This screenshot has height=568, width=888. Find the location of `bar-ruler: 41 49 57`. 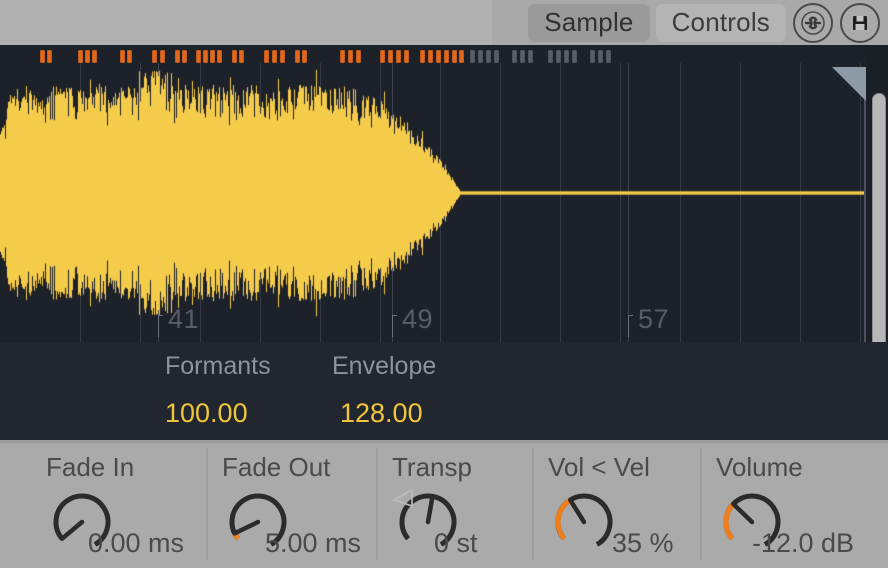

bar-ruler: 41 49 57 is located at coordinates (433, 322).